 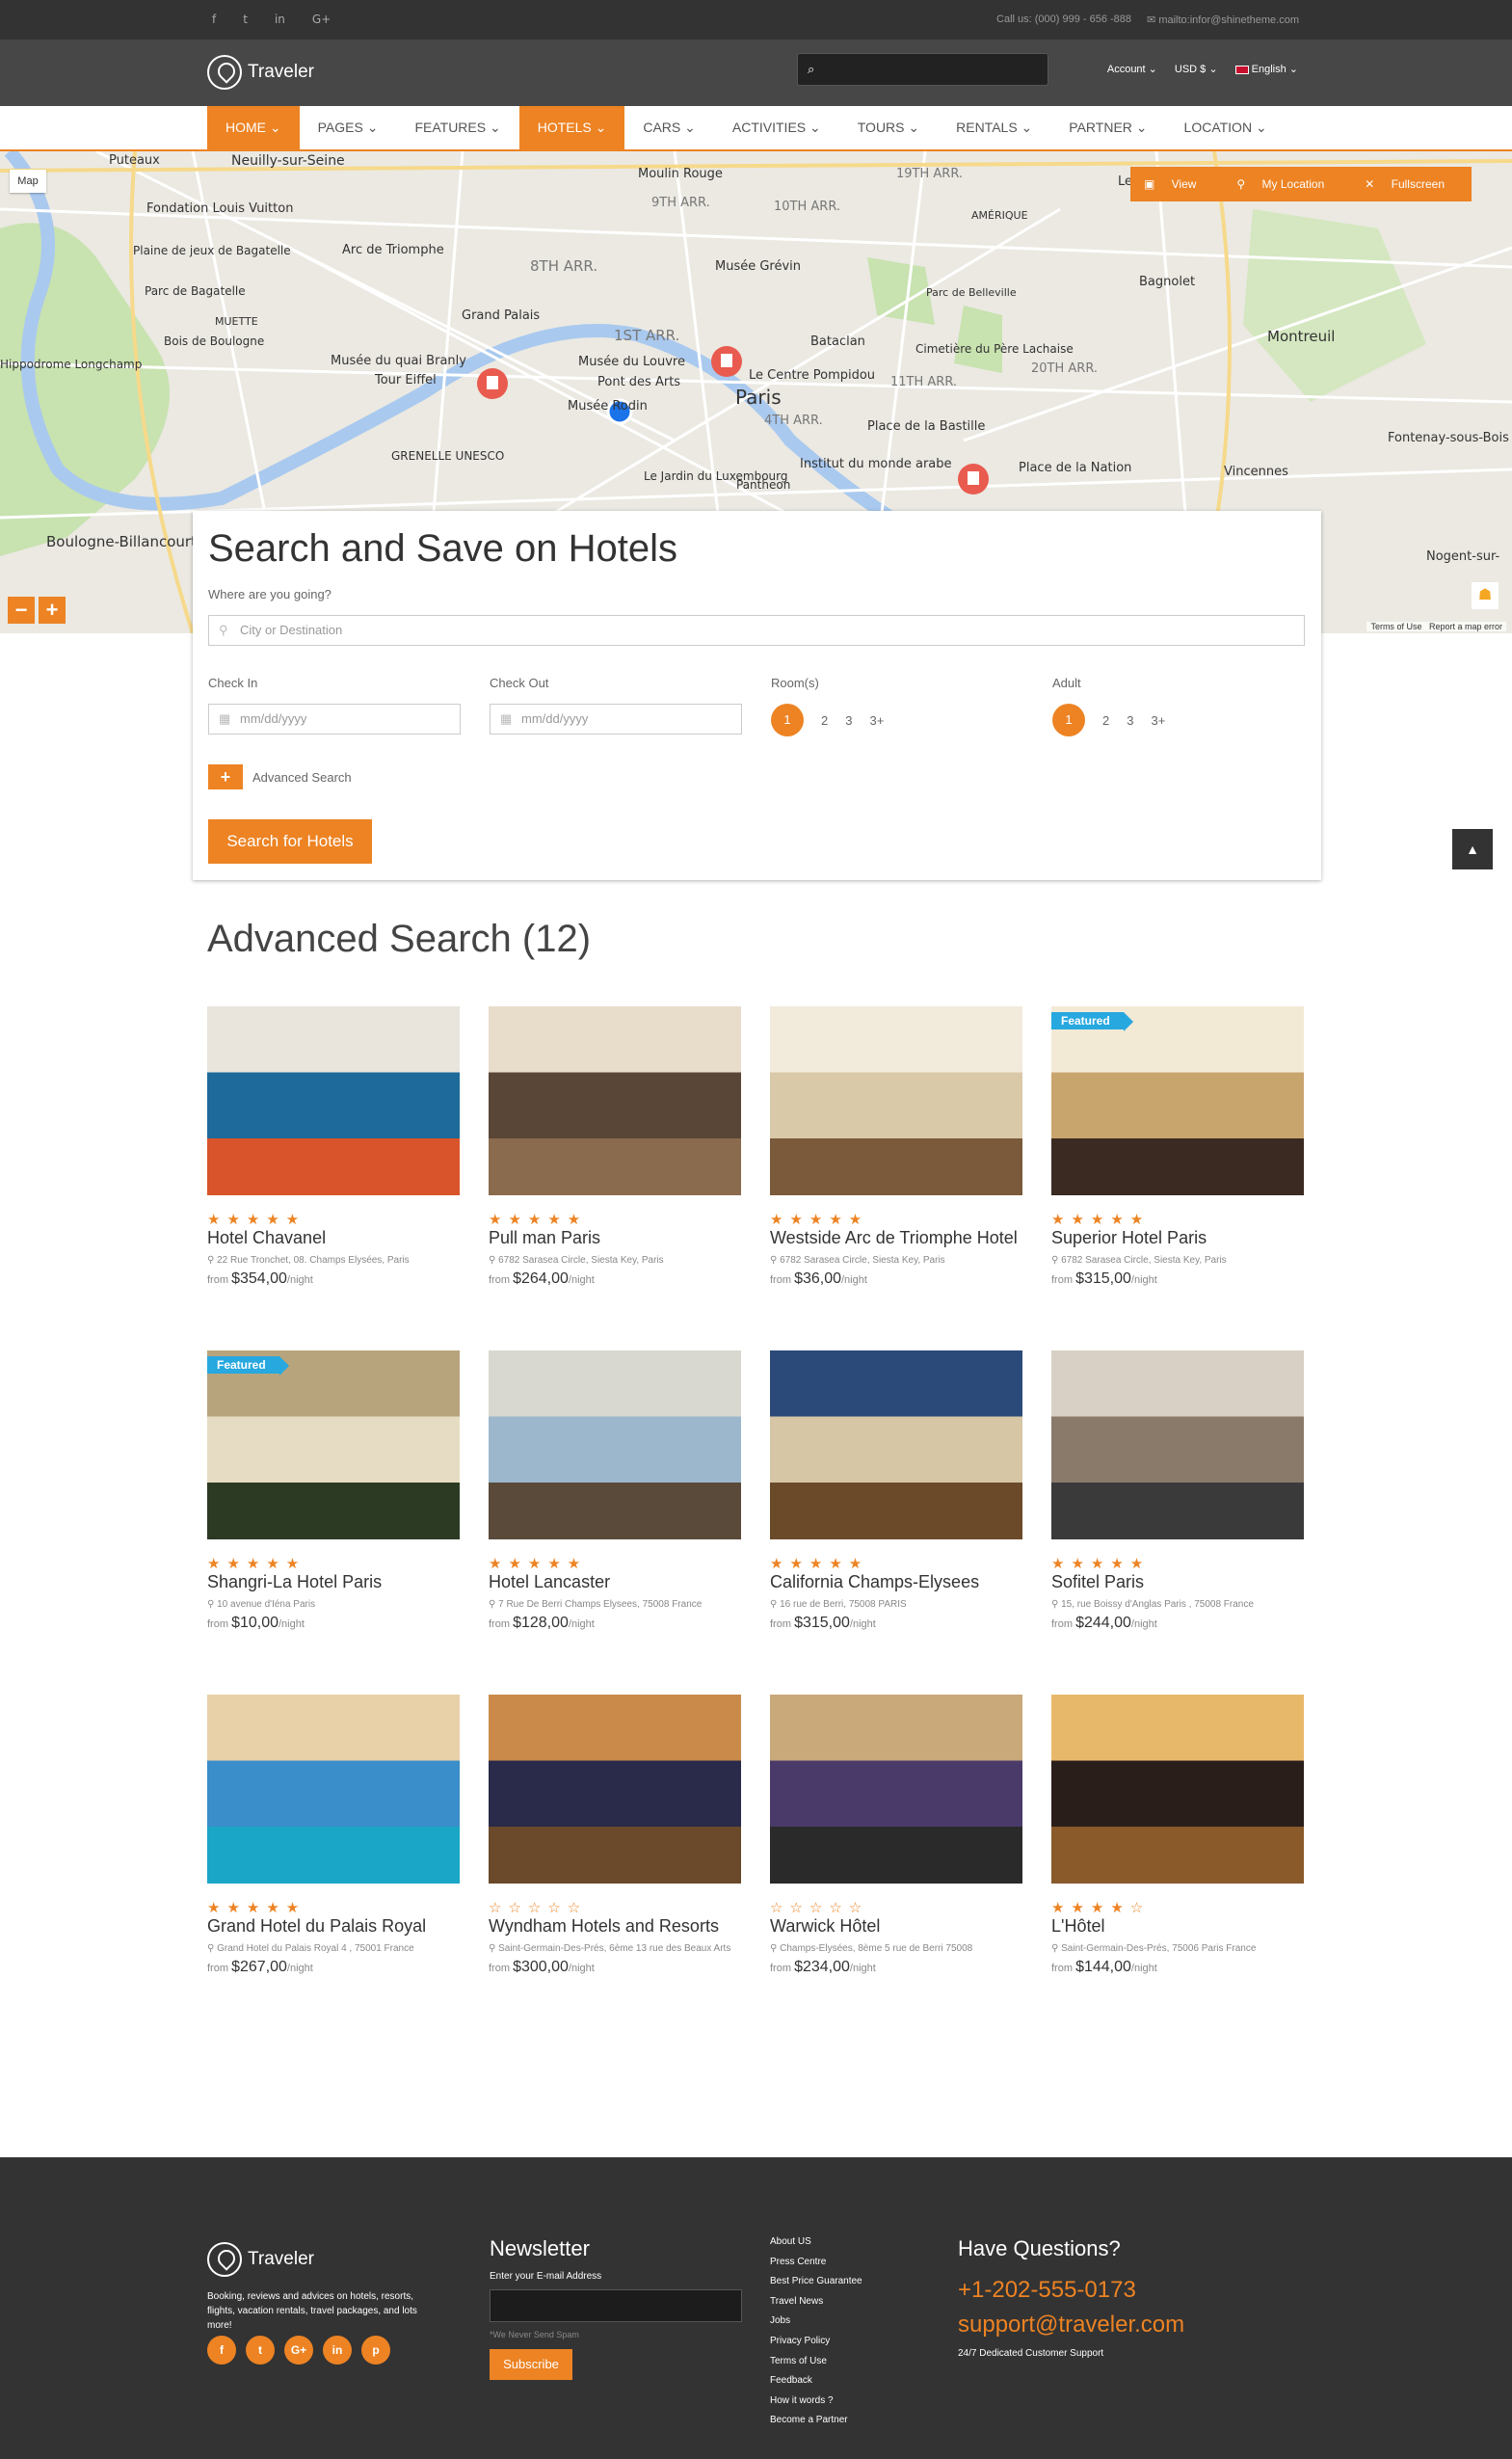 I want to click on hotel-name: L'Hôtel, so click(x=1177, y=1926).